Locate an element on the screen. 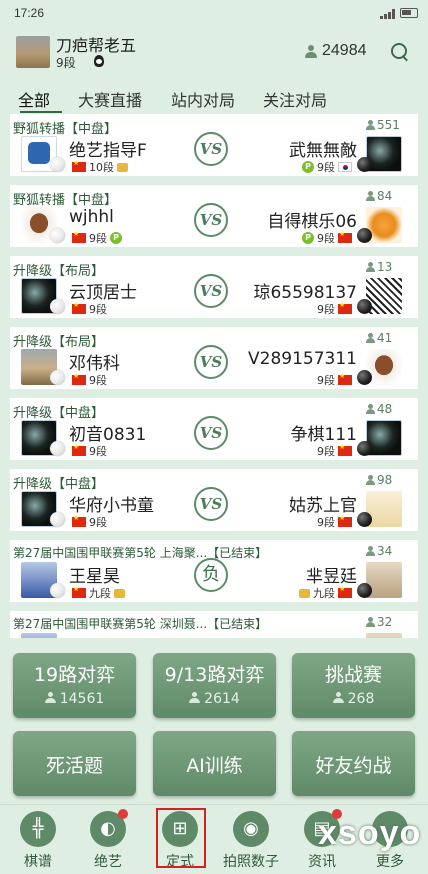  challenge-button: 挑战赛 268 is located at coordinates (353, 685).